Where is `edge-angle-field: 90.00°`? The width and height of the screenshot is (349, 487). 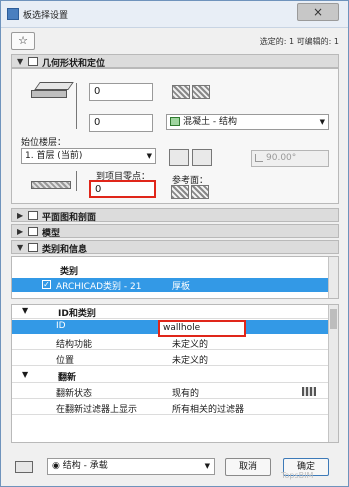 edge-angle-field: 90.00° is located at coordinates (290, 158).